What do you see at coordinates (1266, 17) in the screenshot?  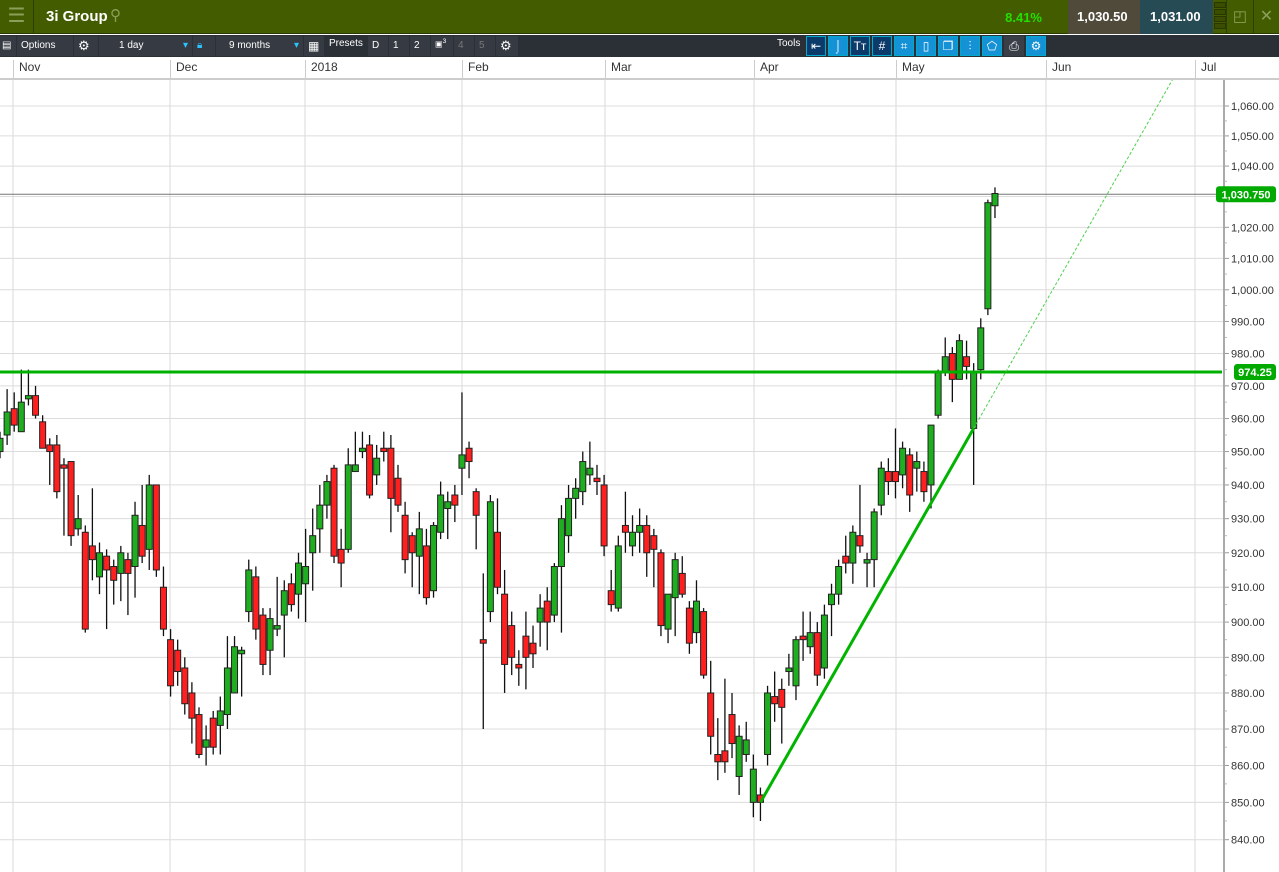 I see `close-icon: ✕` at bounding box center [1266, 17].